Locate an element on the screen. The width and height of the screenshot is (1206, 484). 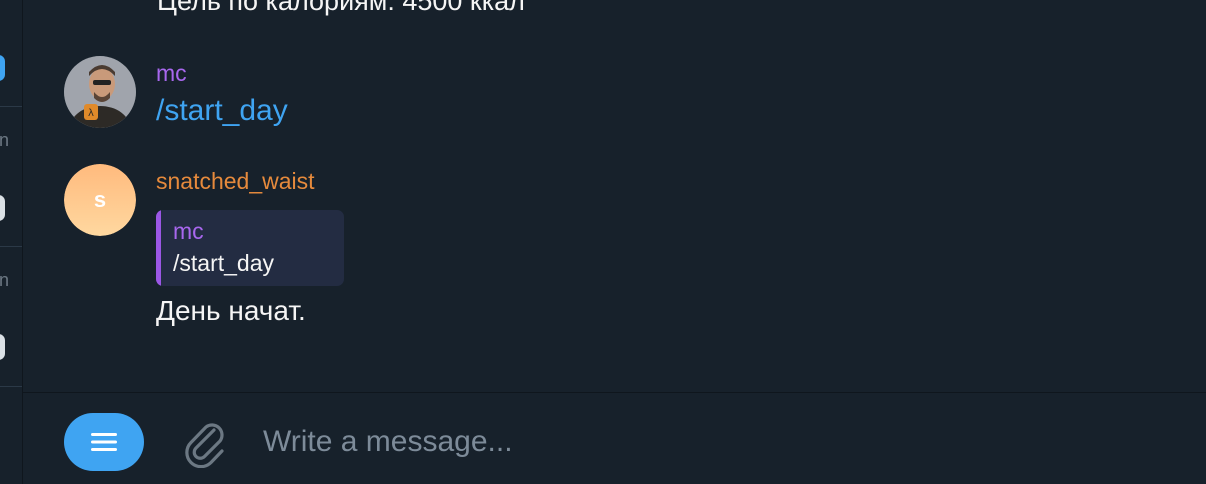
reply-accent-bar is located at coordinates (158, 248).